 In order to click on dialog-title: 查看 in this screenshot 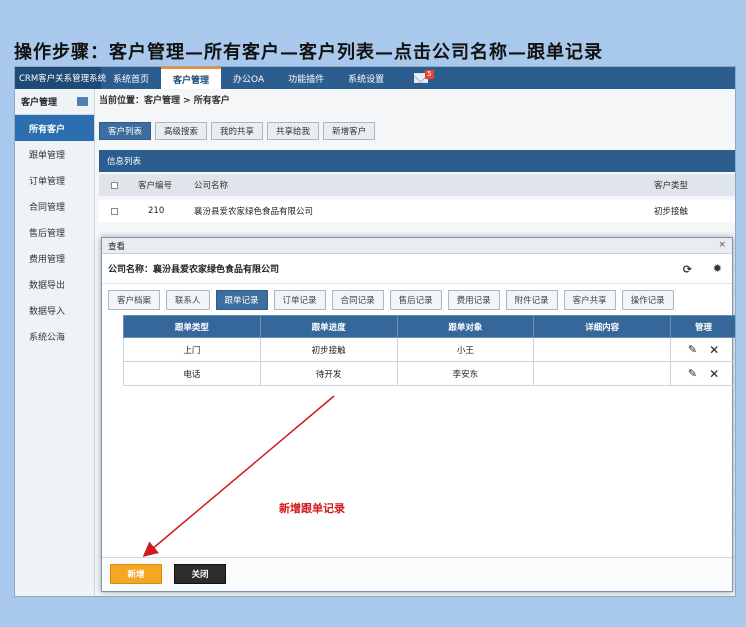, I will do `click(117, 246)`.